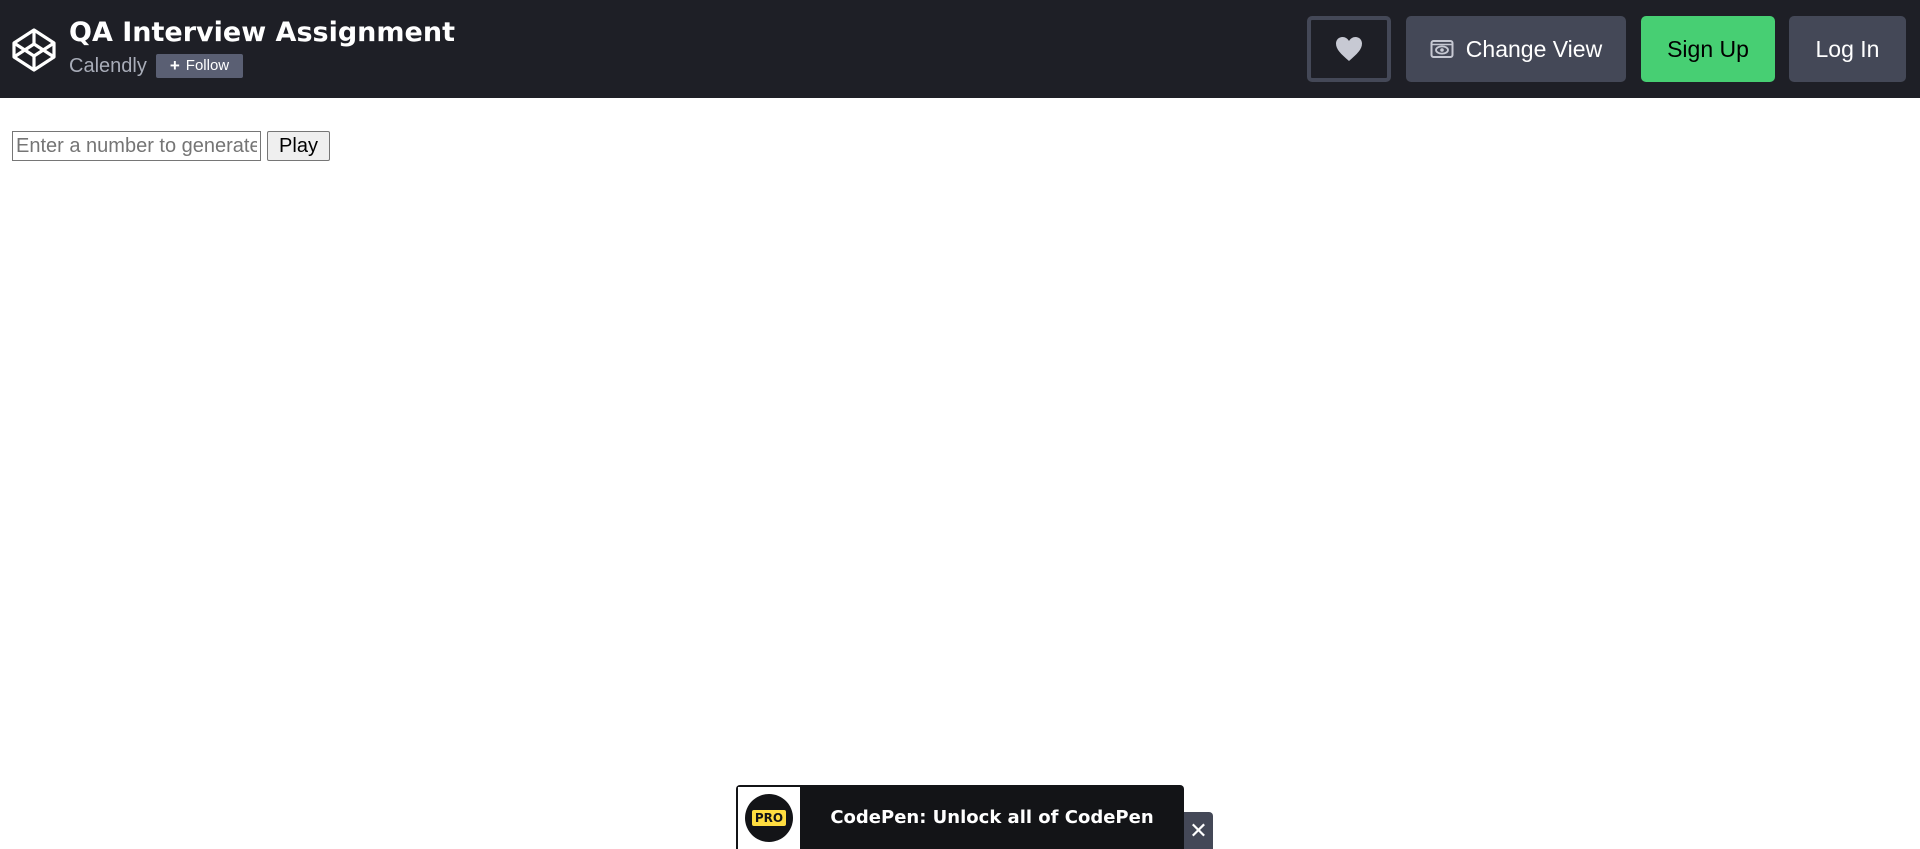  I want to click on pen-title: QA Interview Assignment, so click(262, 32).